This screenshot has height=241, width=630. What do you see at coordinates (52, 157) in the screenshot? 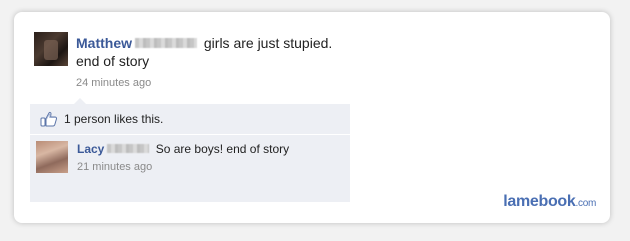
I see `commenter-avatar` at bounding box center [52, 157].